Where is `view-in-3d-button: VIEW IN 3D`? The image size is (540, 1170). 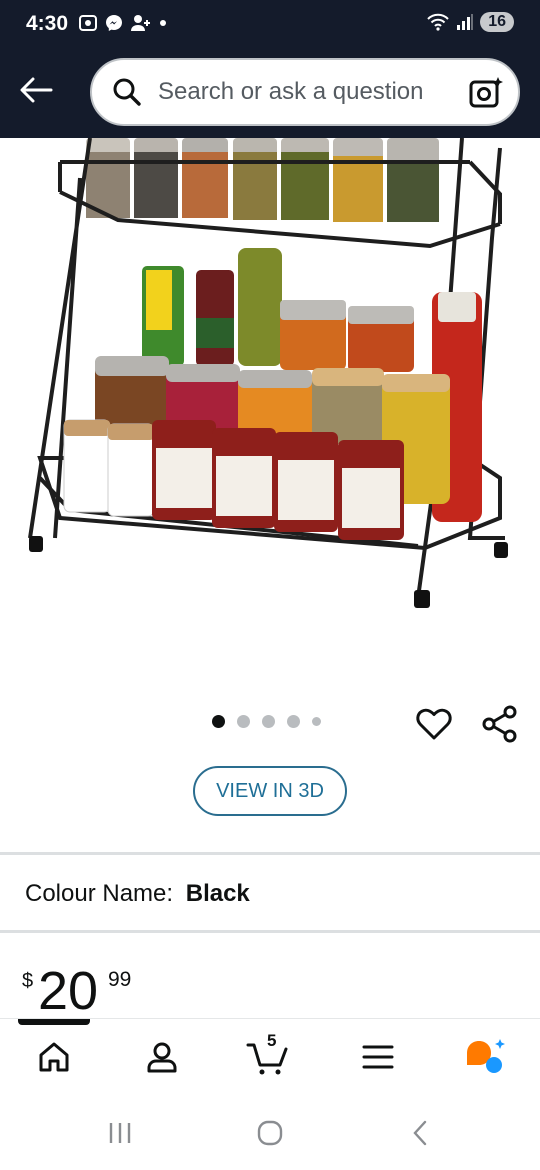 view-in-3d-button: VIEW IN 3D is located at coordinates (270, 791).